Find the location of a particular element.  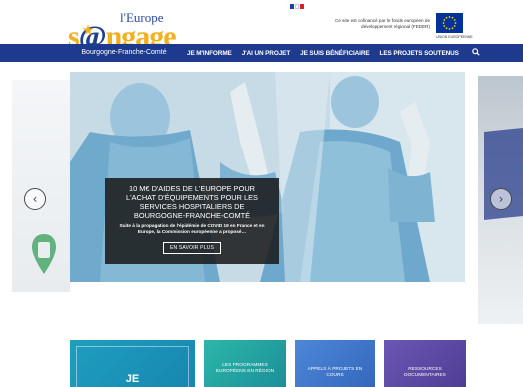

nav-item-je-suis-beneficiaire: JE SUIS BÉNÉFICIAIRE is located at coordinates (334, 53).